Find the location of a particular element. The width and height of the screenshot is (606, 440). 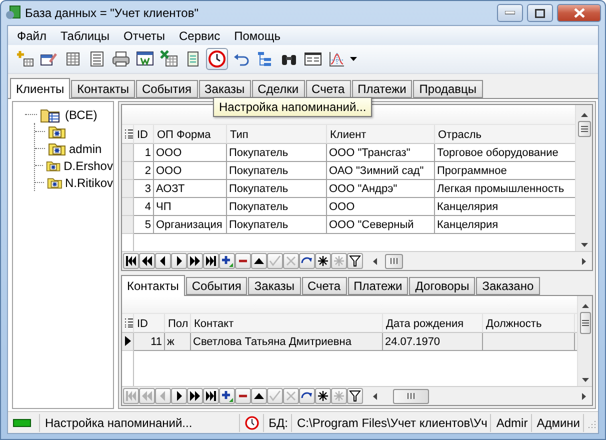

column-header: Отрасль is located at coordinates (505, 134).